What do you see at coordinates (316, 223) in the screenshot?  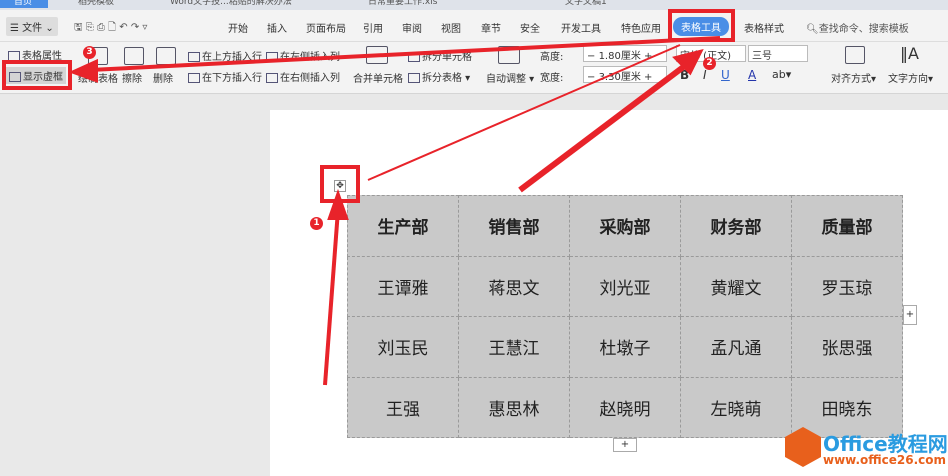 I see `callout-1: 1` at bounding box center [316, 223].